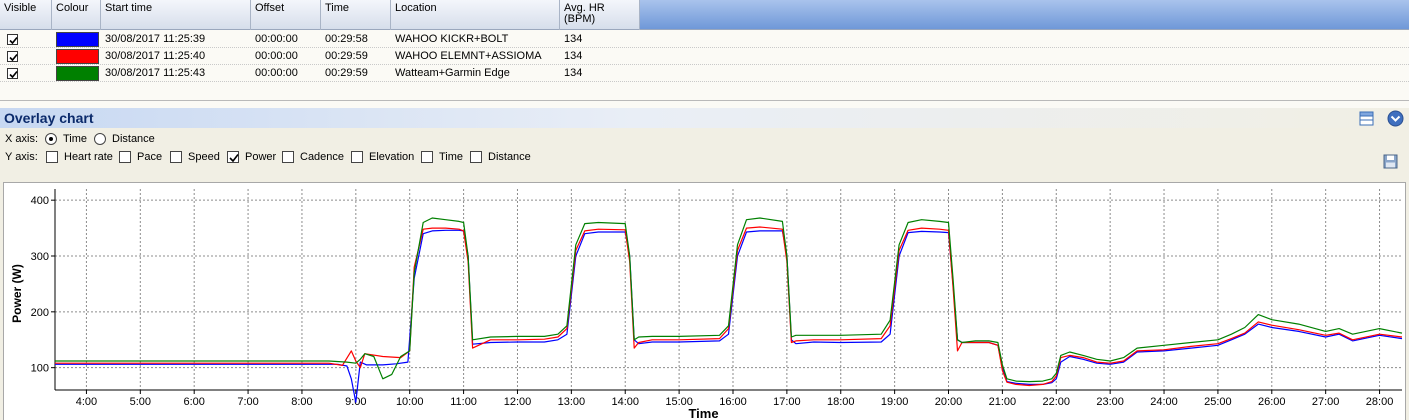 The image size is (1409, 420). Describe the element at coordinates (1390, 161) in the screenshot. I see `save-icon` at that location.